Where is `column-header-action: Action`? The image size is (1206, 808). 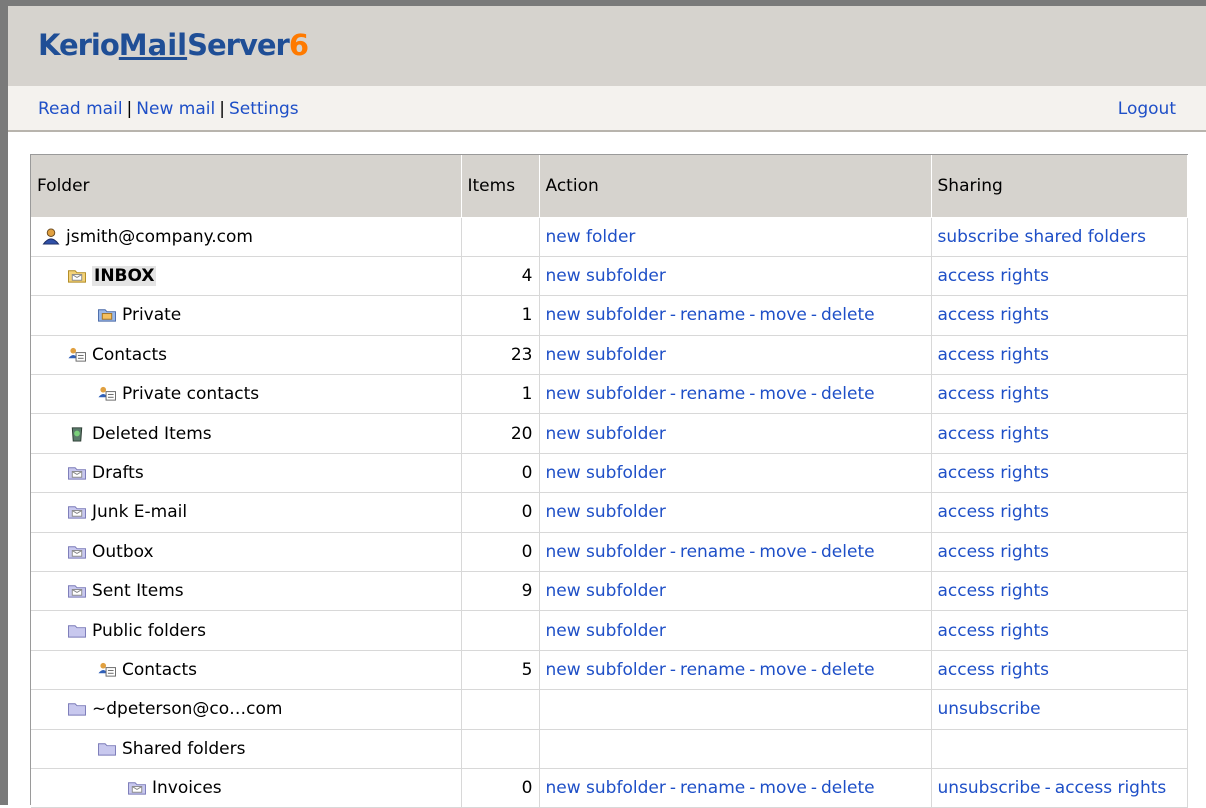
column-header-action: Action is located at coordinates (735, 186).